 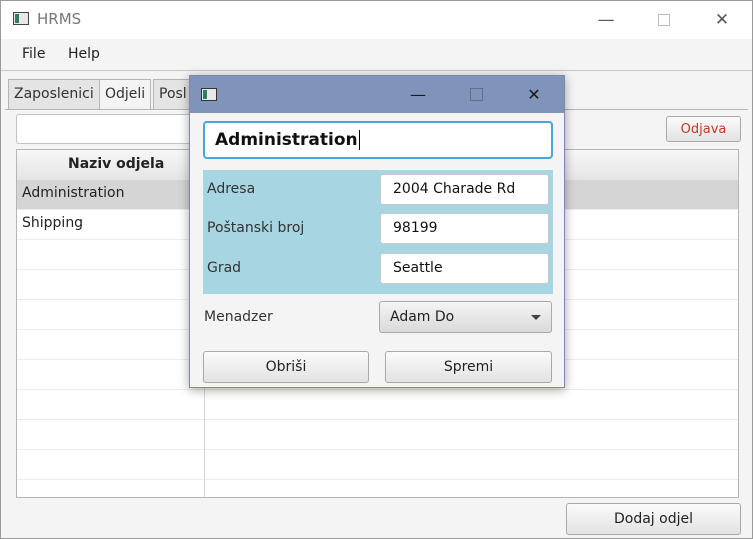 I want to click on dialog-title-bar: — ✕, so click(x=377, y=94).